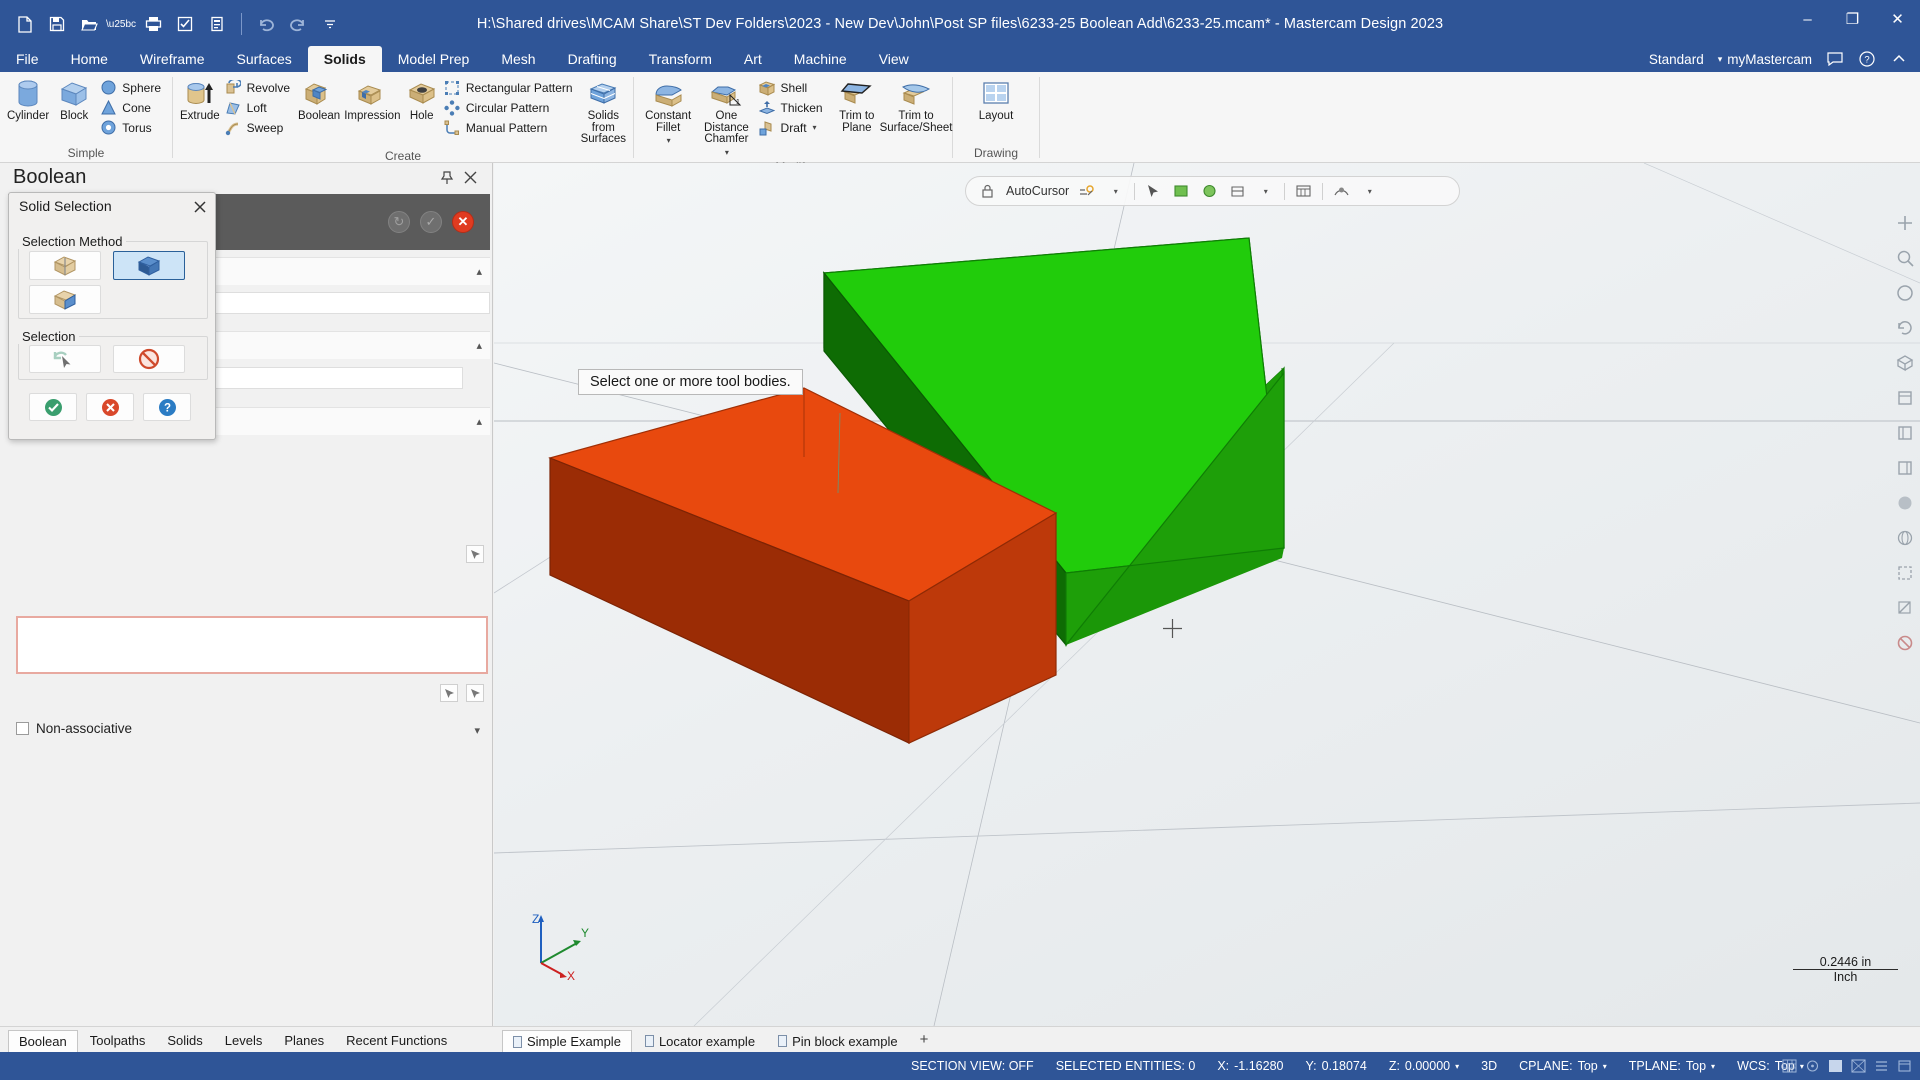  Describe the element at coordinates (472, 179) in the screenshot. I see `panel-close-icon` at that location.